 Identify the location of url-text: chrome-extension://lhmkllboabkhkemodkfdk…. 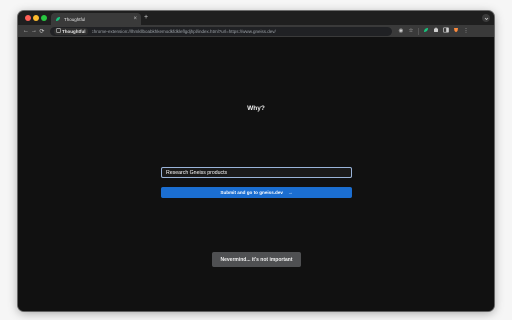
(184, 31).